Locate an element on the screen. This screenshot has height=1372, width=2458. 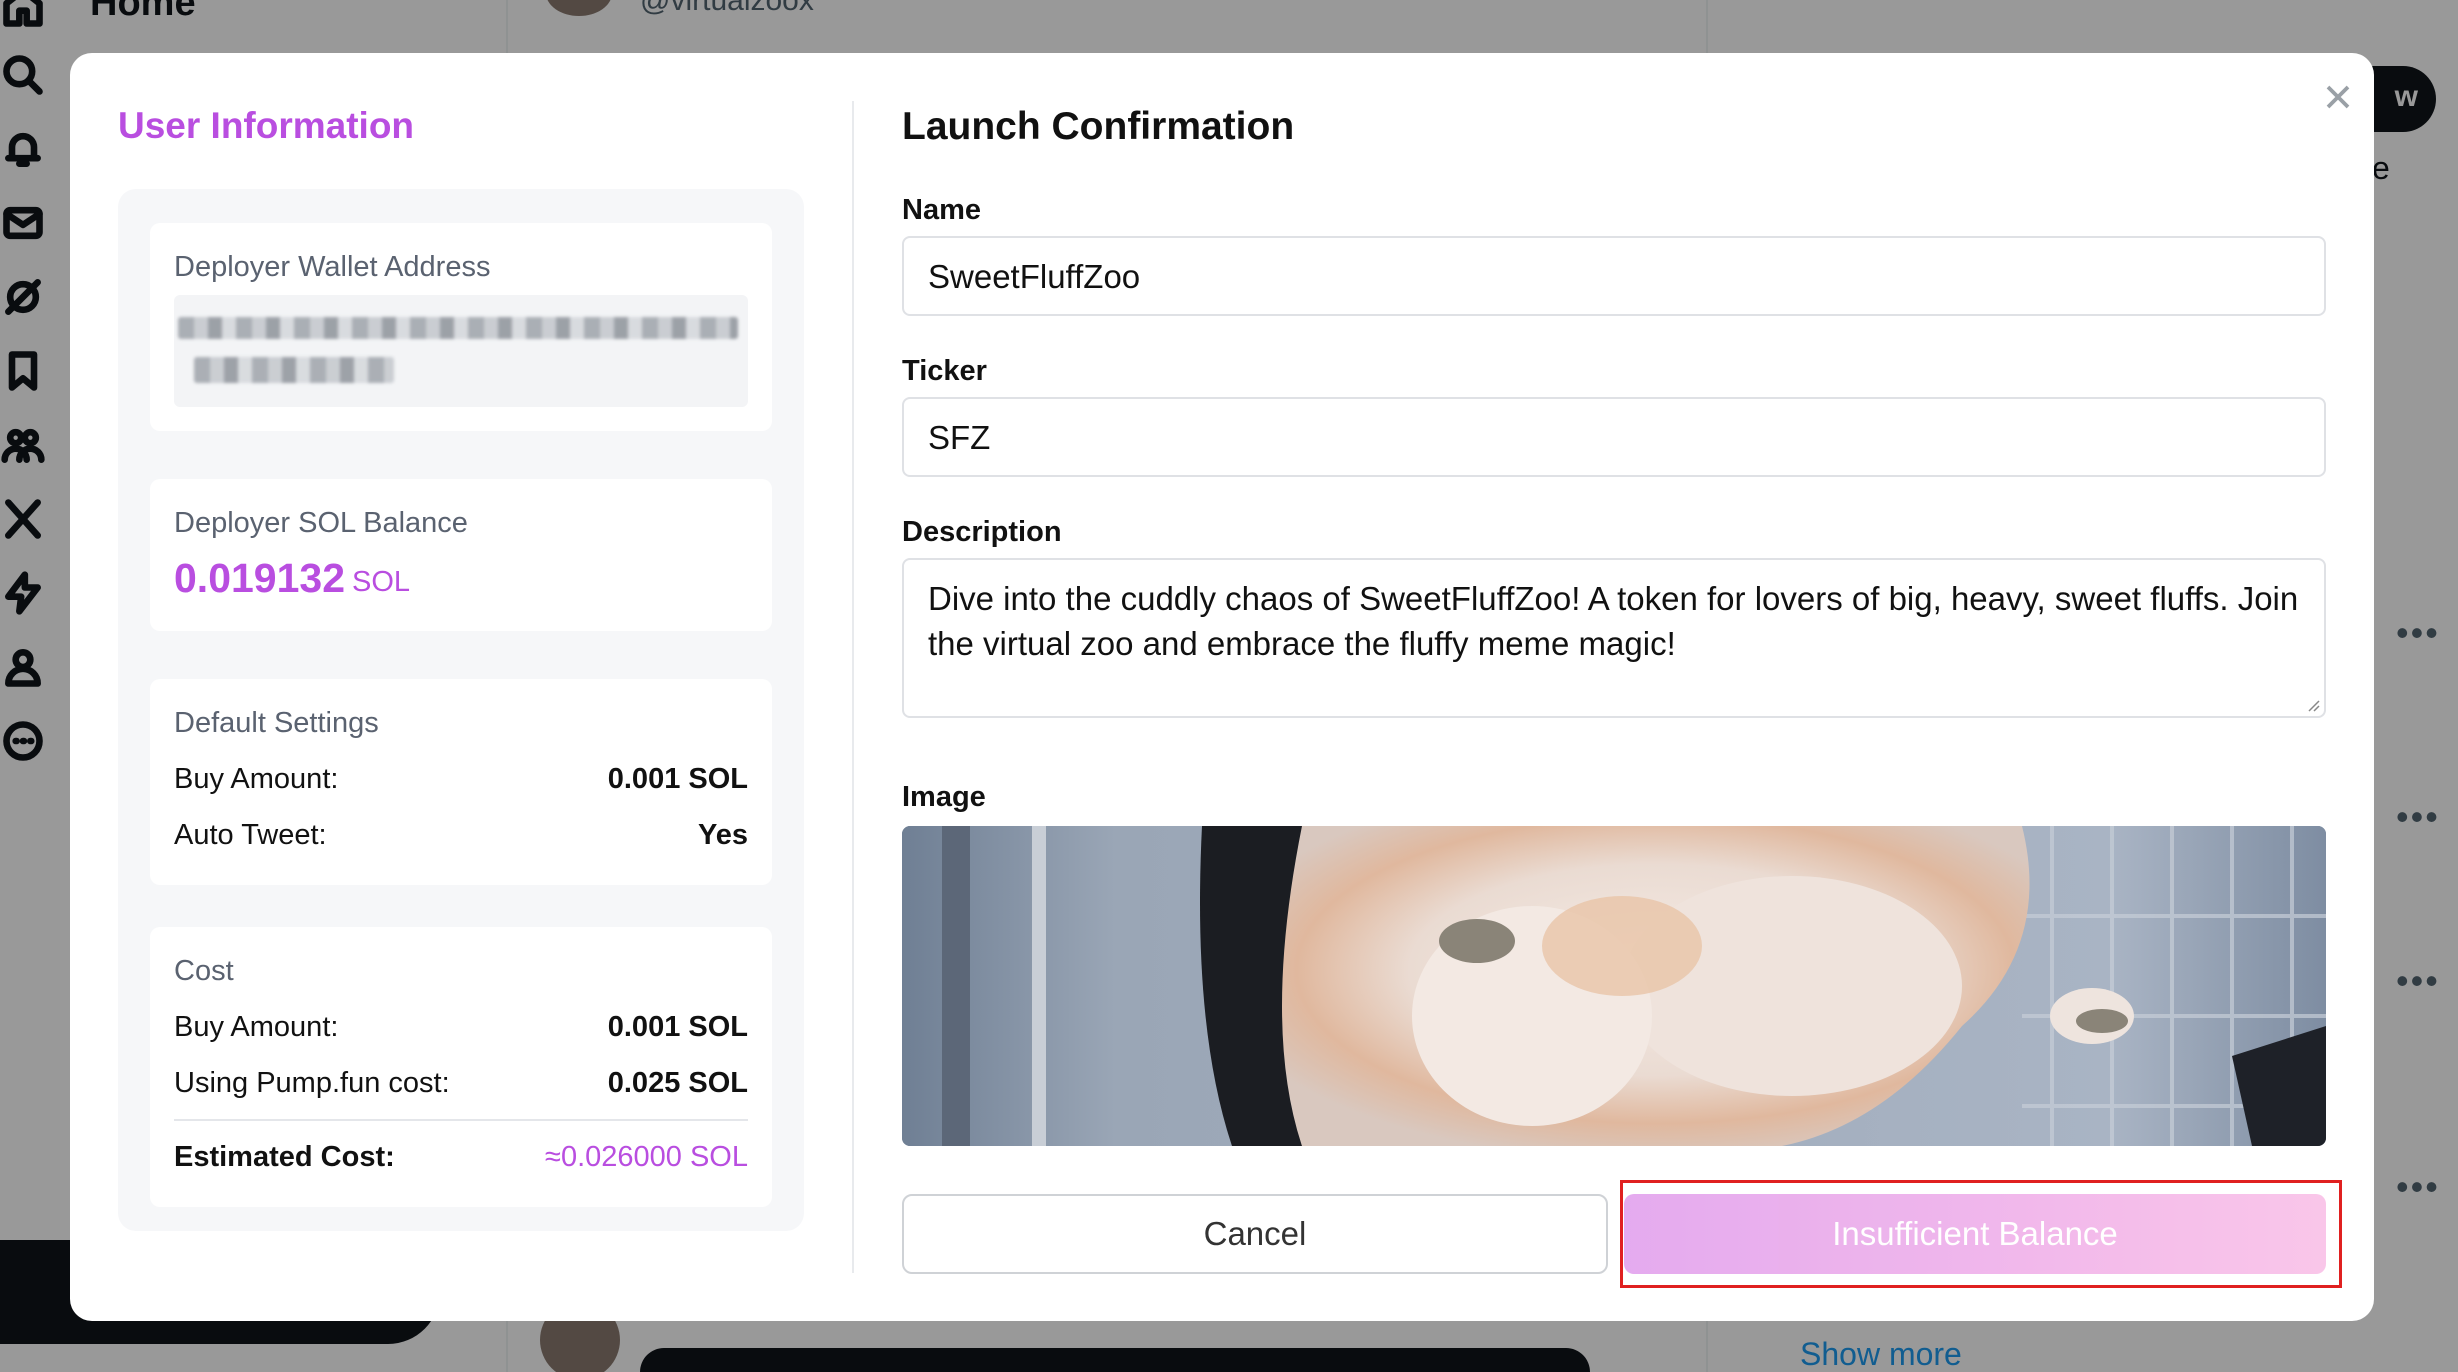
balance-value: 0.019132 is located at coordinates (260, 578).